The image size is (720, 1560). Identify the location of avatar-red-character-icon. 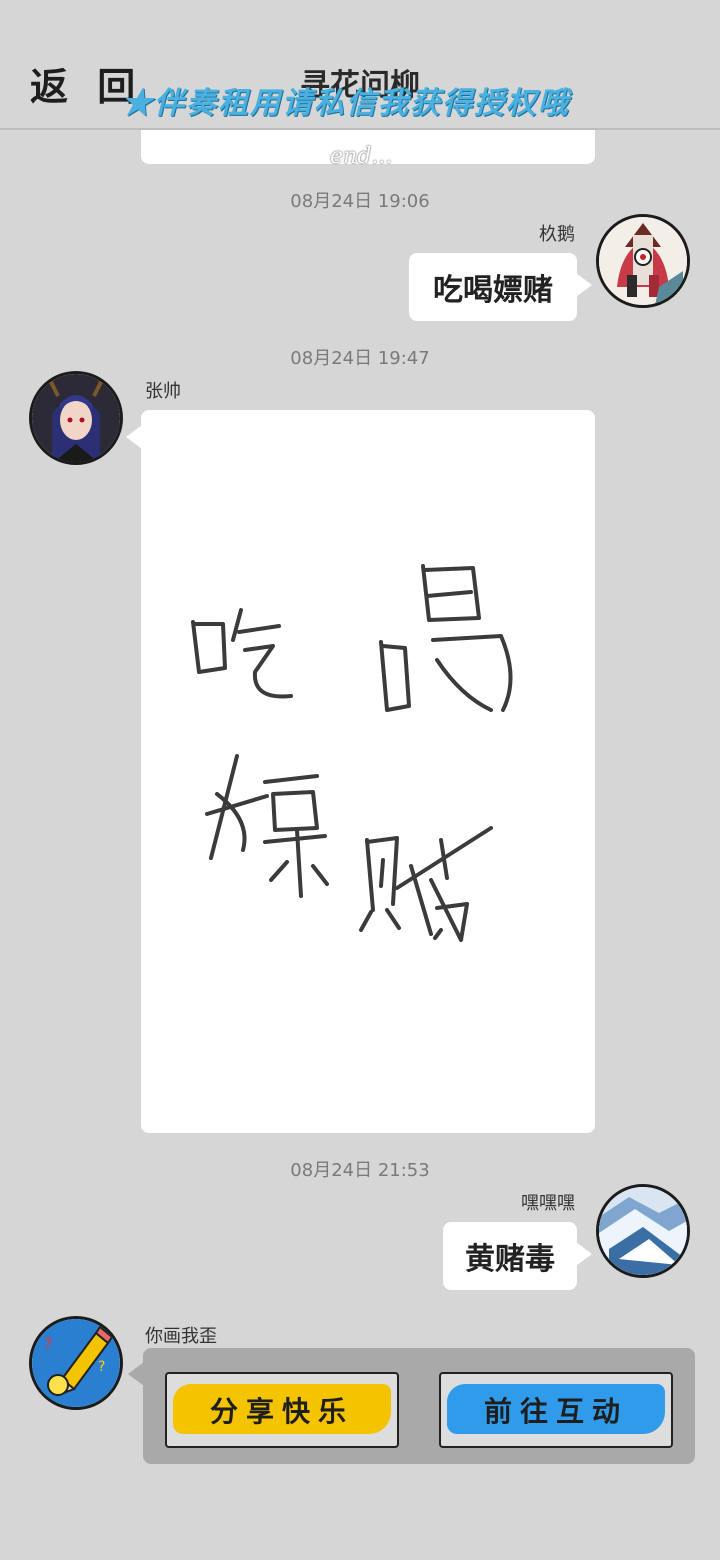
(643, 261).